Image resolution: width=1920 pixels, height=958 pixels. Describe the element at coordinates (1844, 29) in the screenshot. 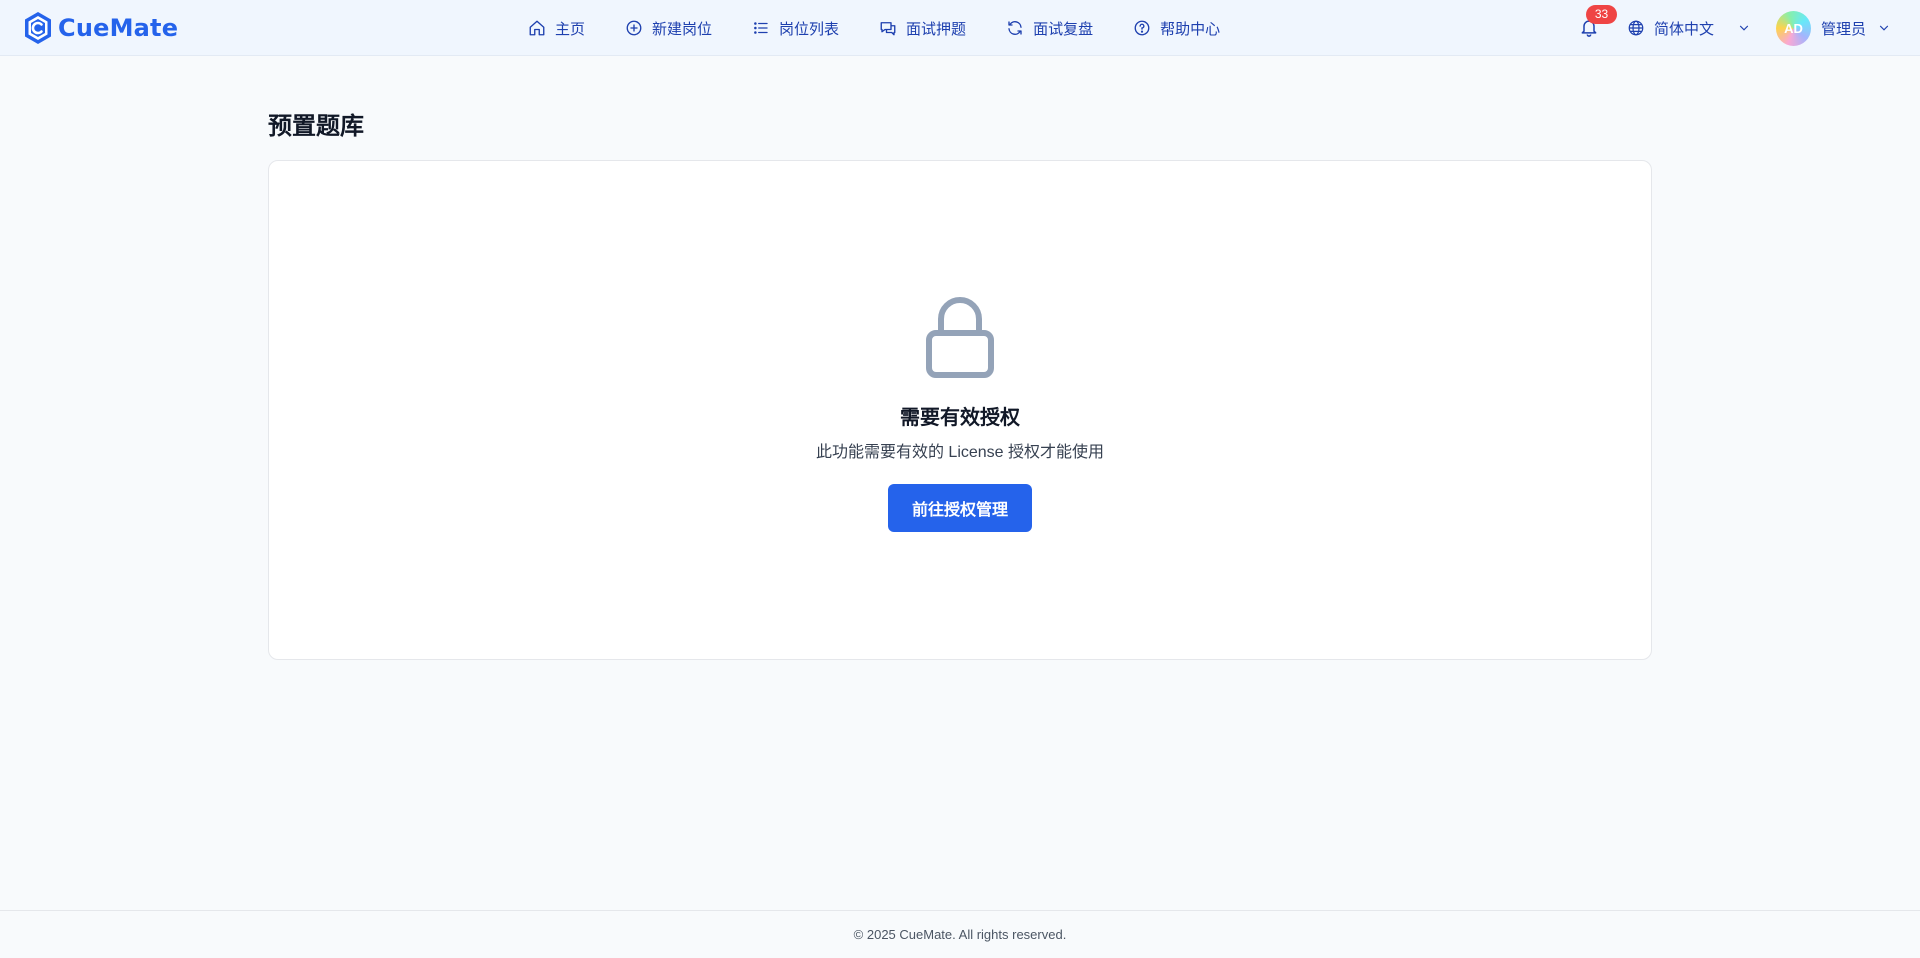

I see `user-name: 管理员` at that location.